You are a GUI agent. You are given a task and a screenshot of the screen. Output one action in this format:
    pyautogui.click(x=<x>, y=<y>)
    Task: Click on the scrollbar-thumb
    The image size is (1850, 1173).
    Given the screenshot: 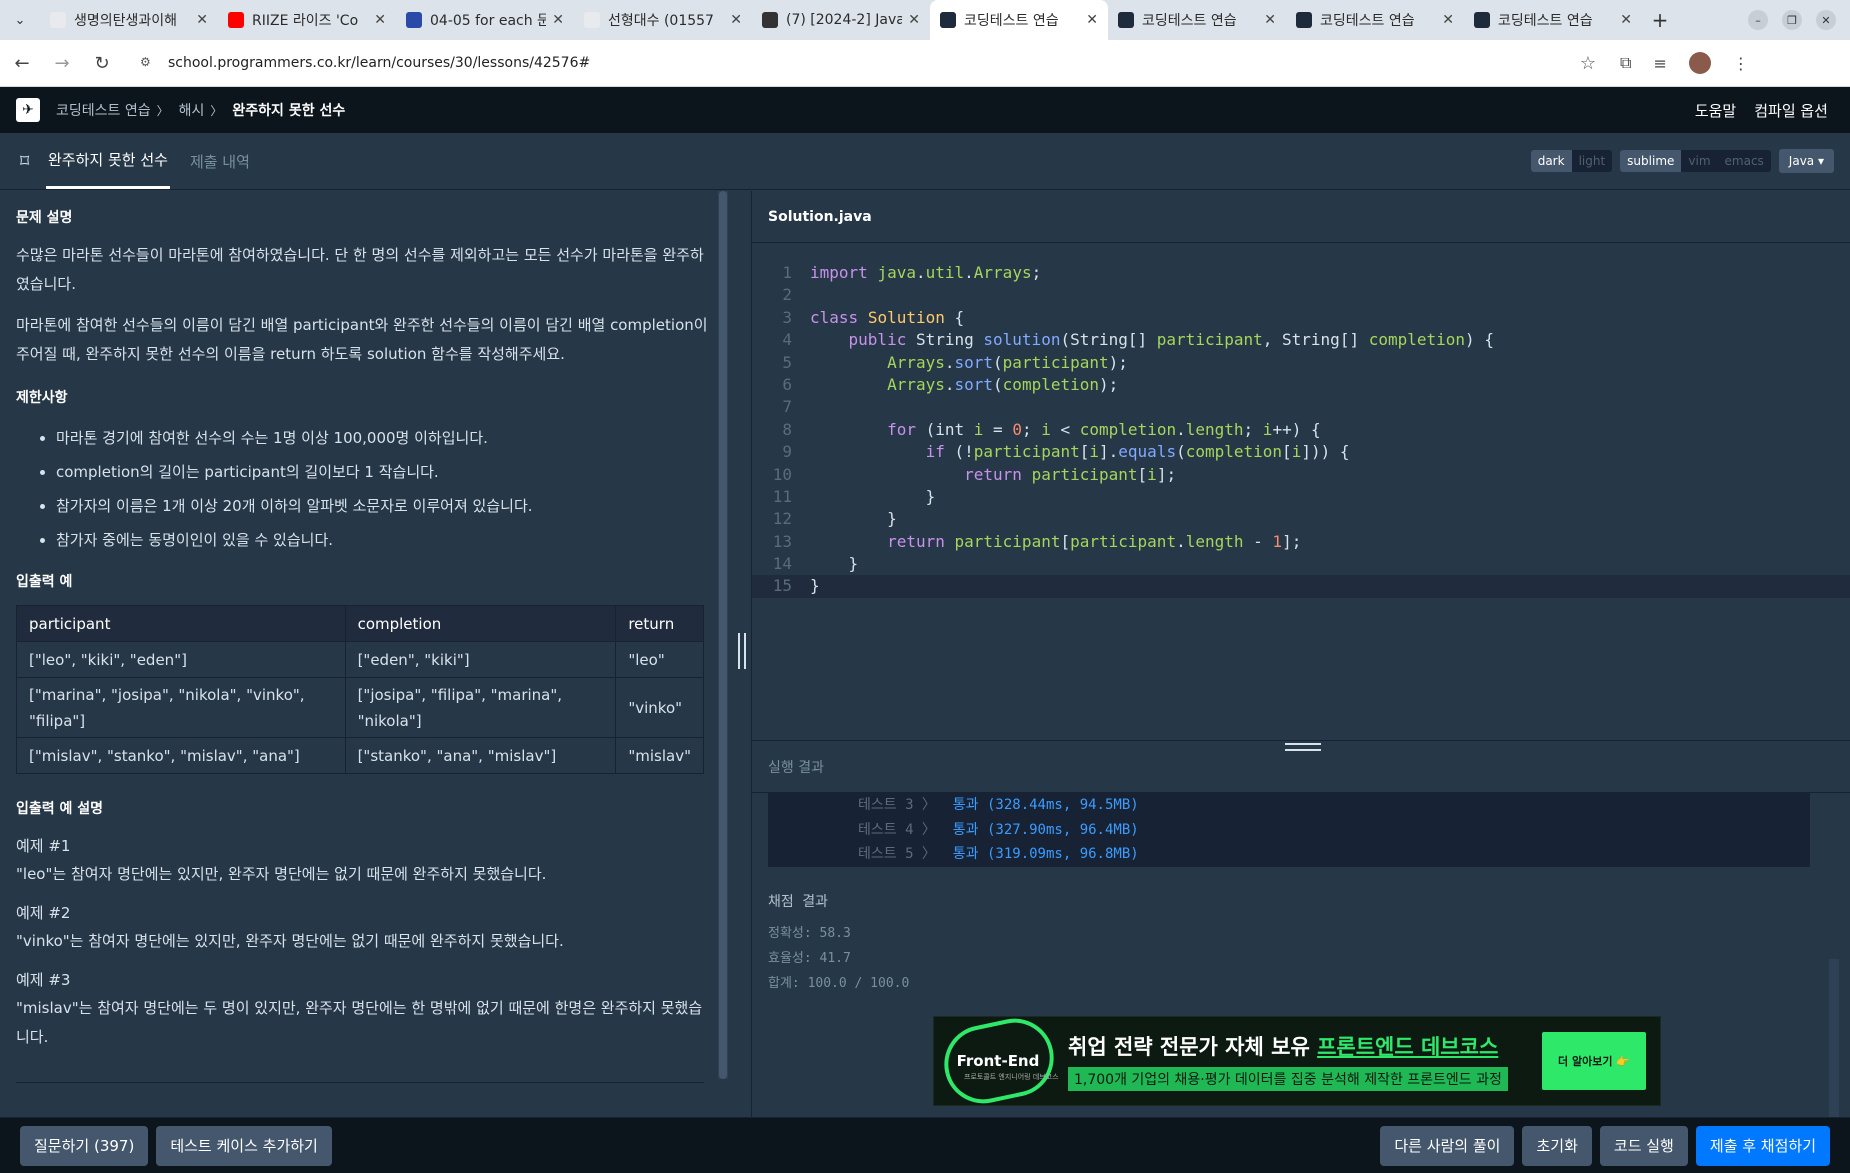 What is the action you would take?
    pyautogui.click(x=723, y=635)
    